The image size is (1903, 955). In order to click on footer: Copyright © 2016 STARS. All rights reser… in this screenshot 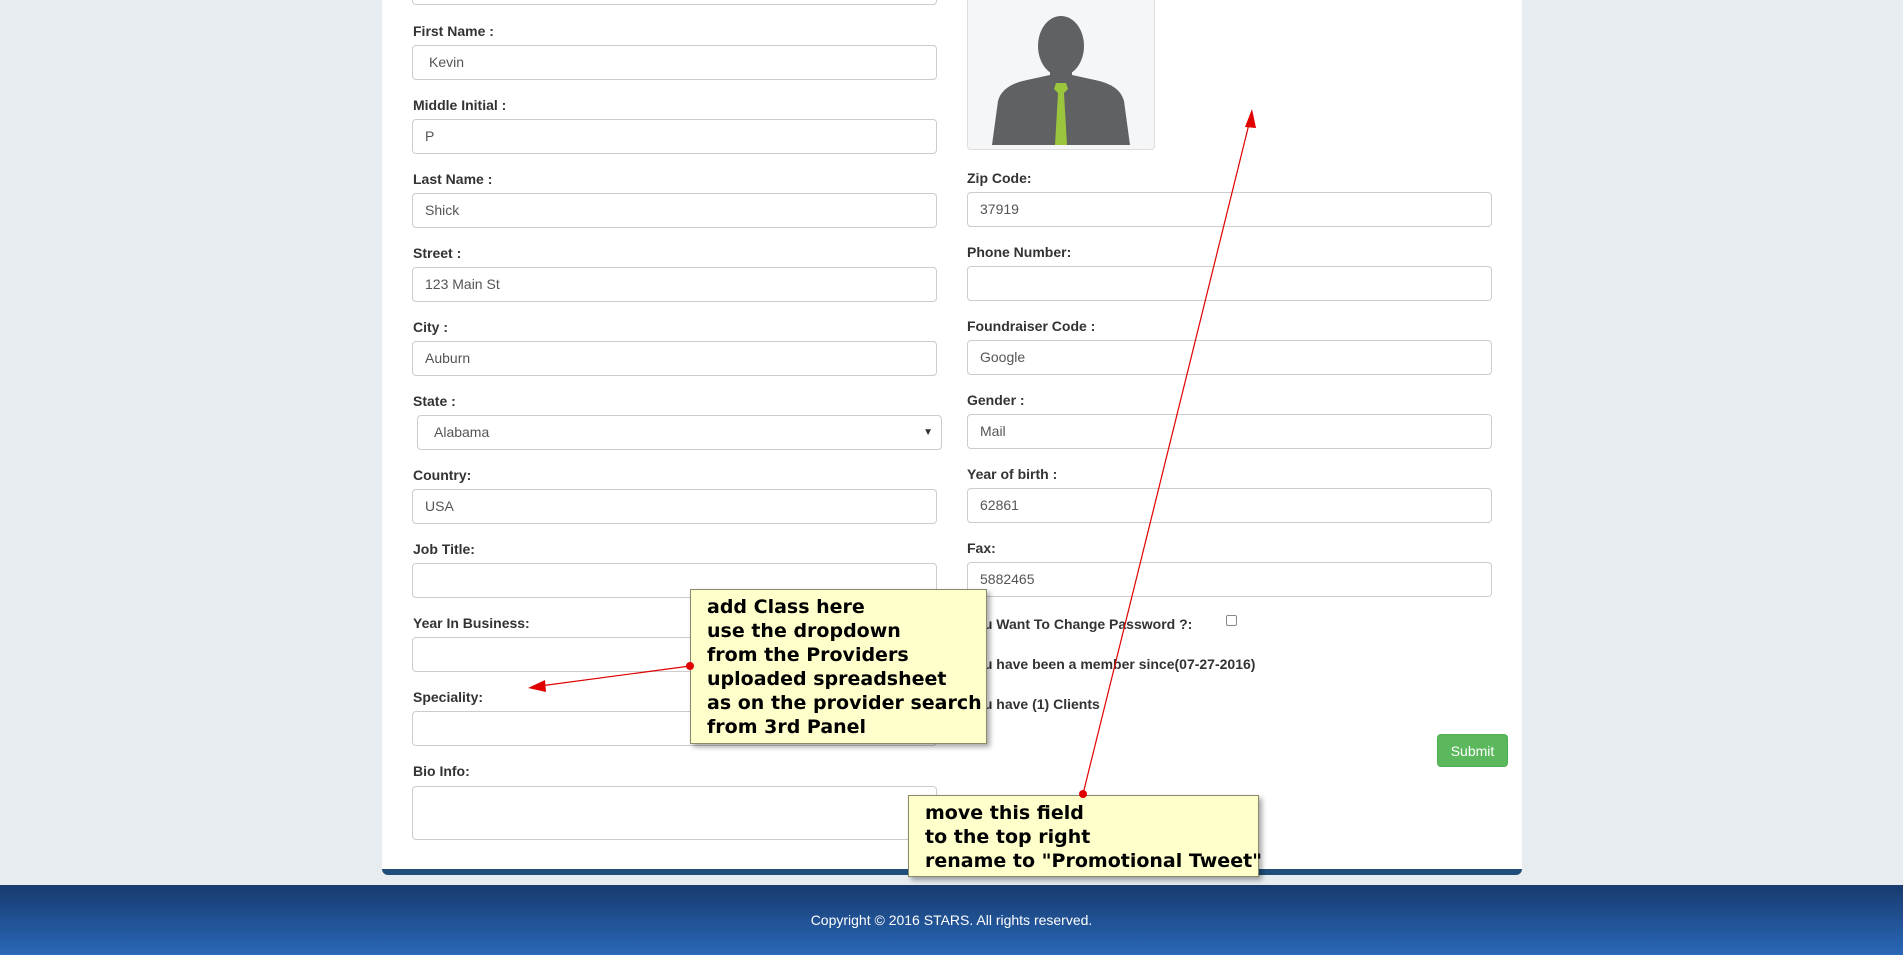, I will do `click(951, 920)`.